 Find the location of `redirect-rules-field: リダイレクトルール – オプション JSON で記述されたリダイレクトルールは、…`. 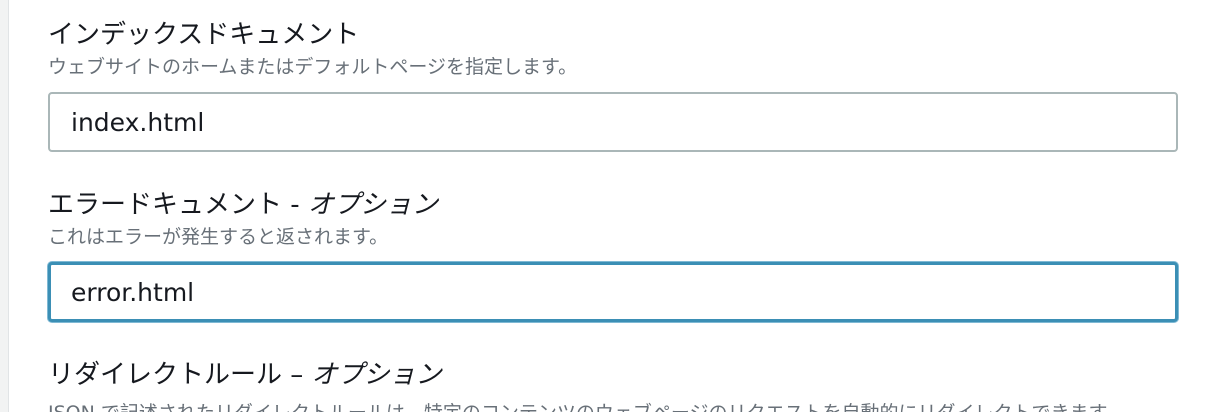

redirect-rules-field: リダイレクトルール – オプション JSON で記述されたリダイレクトルールは、… is located at coordinates (634, 385).